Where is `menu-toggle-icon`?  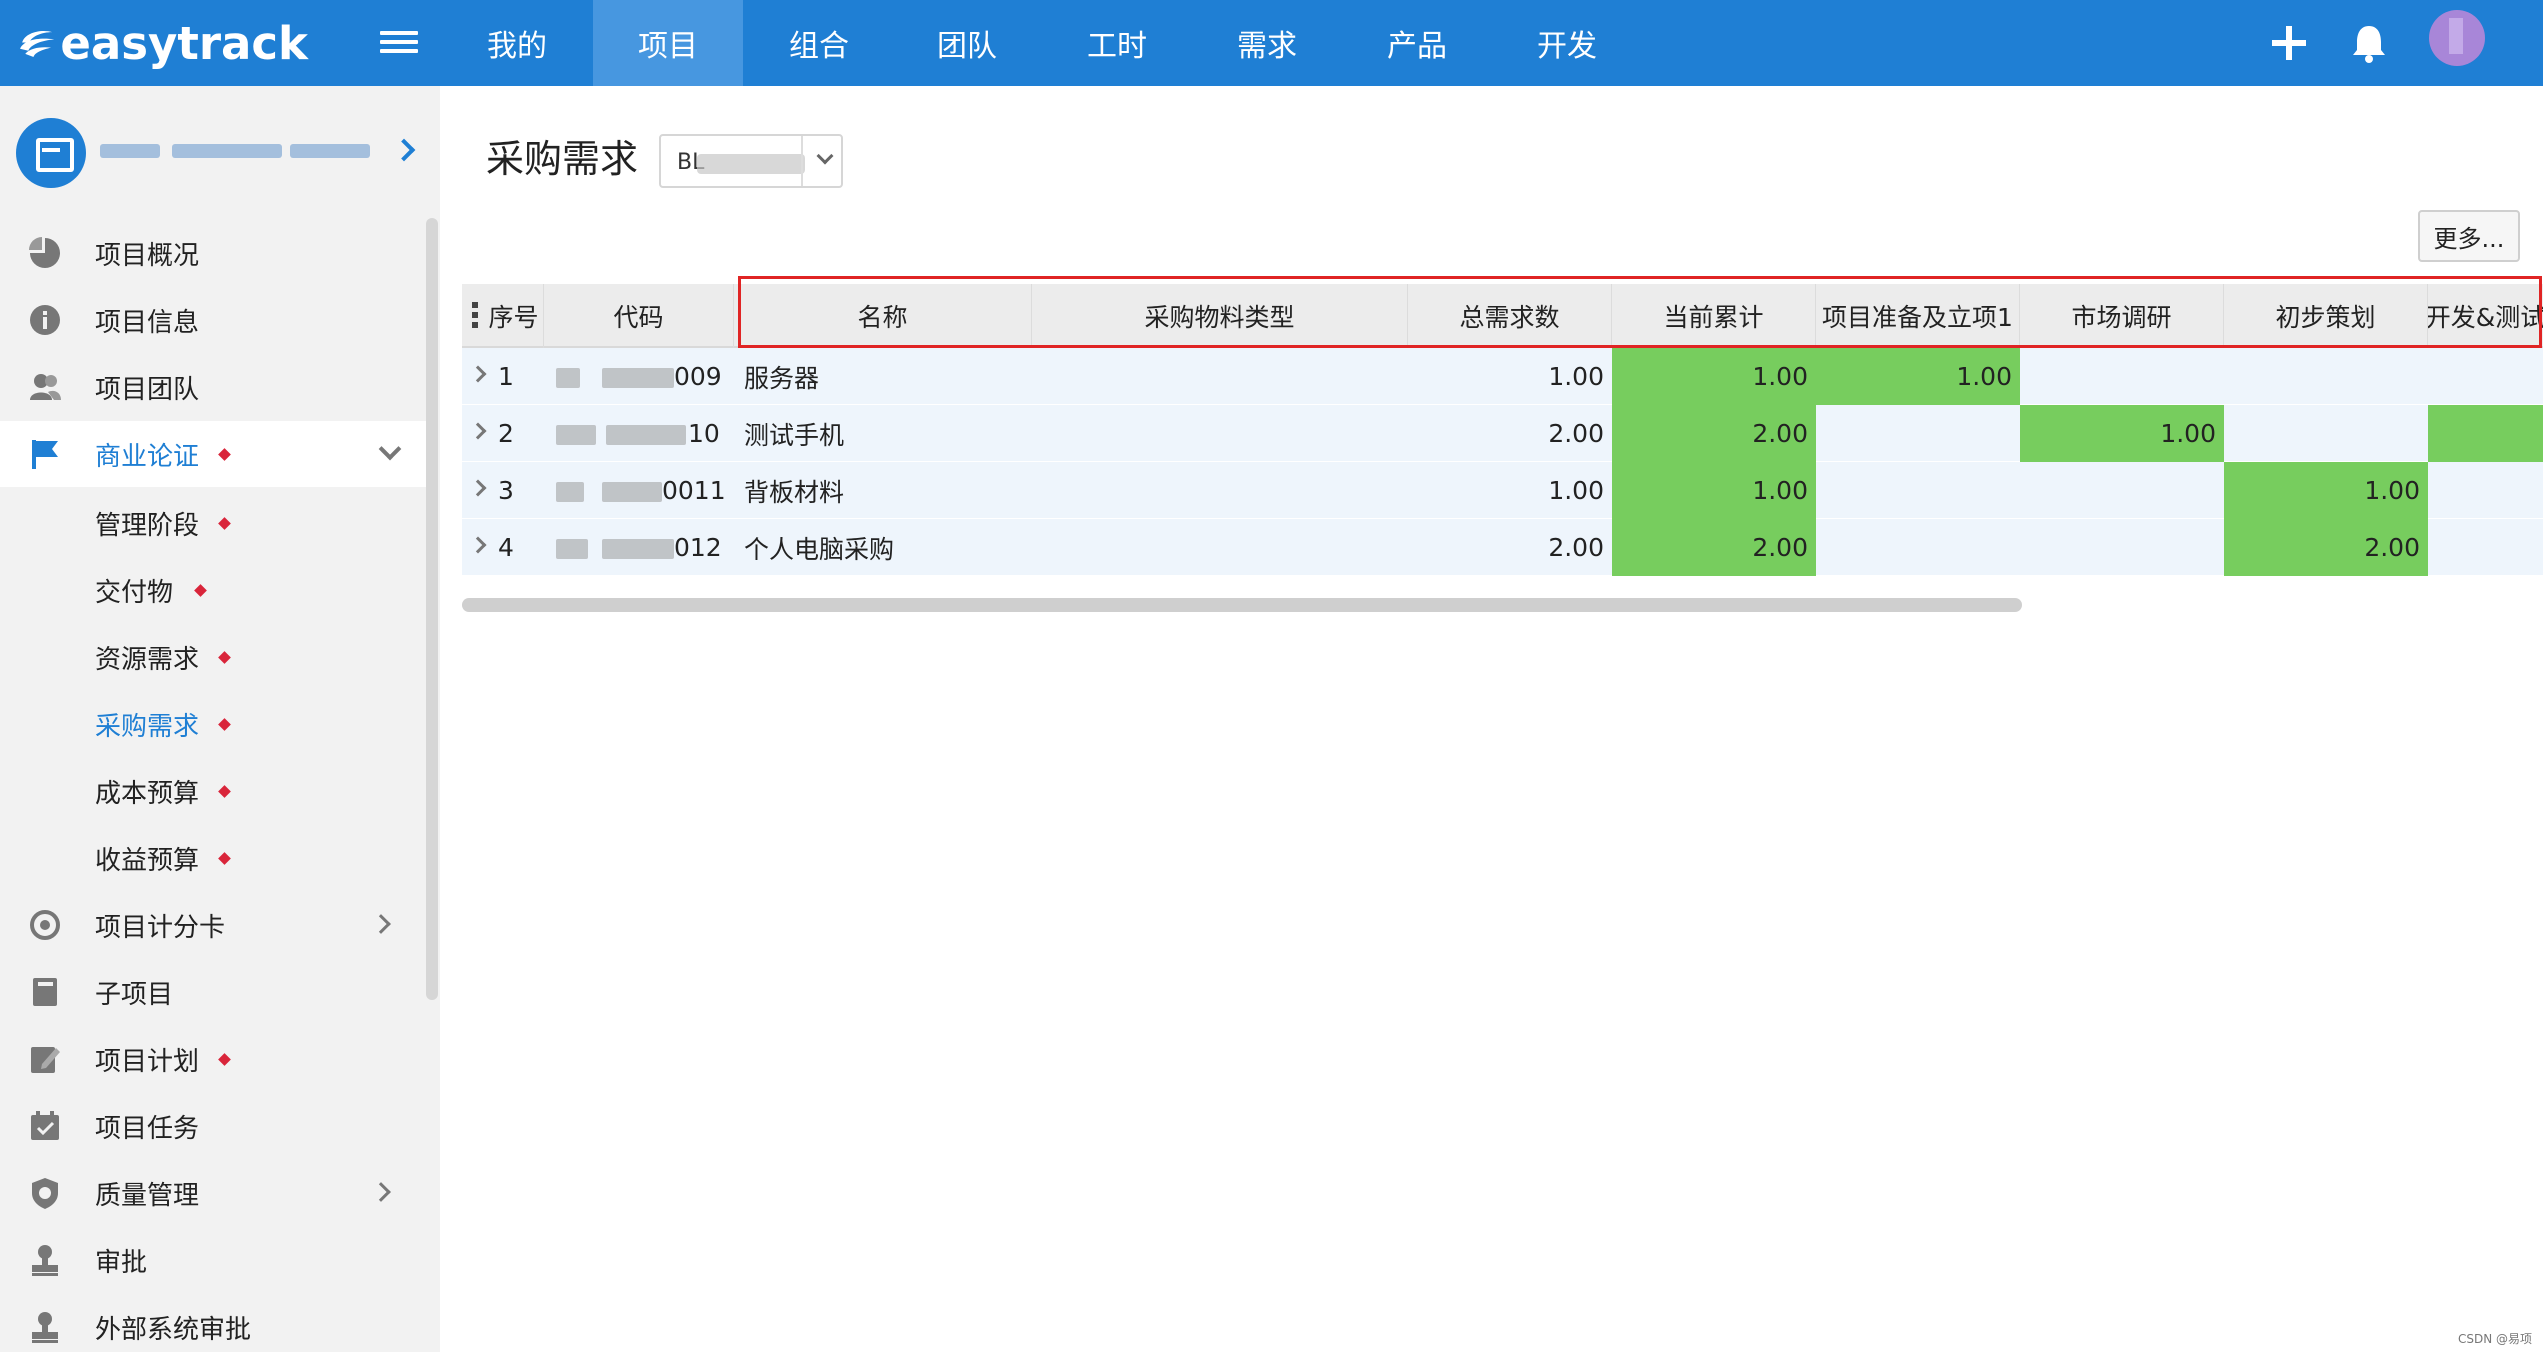
menu-toggle-icon is located at coordinates (399, 43).